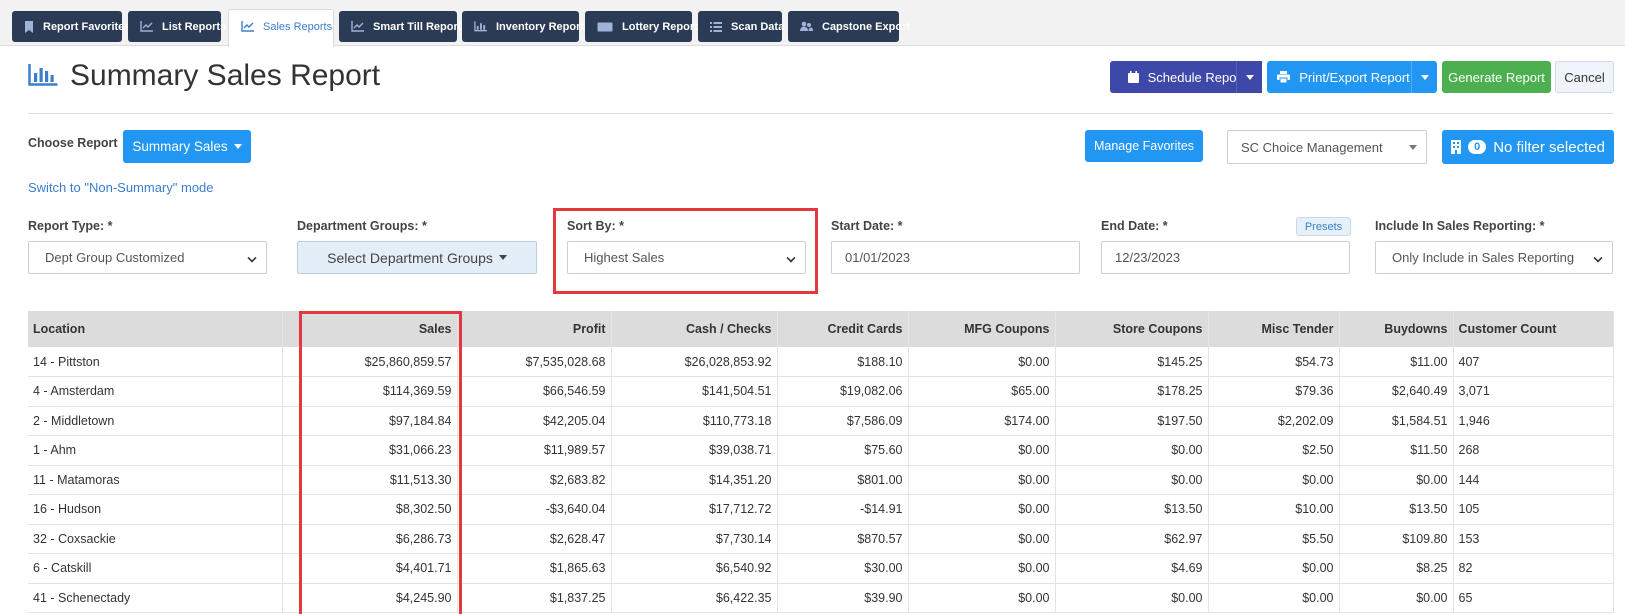  I want to click on column-header-location: Location, so click(155, 329).